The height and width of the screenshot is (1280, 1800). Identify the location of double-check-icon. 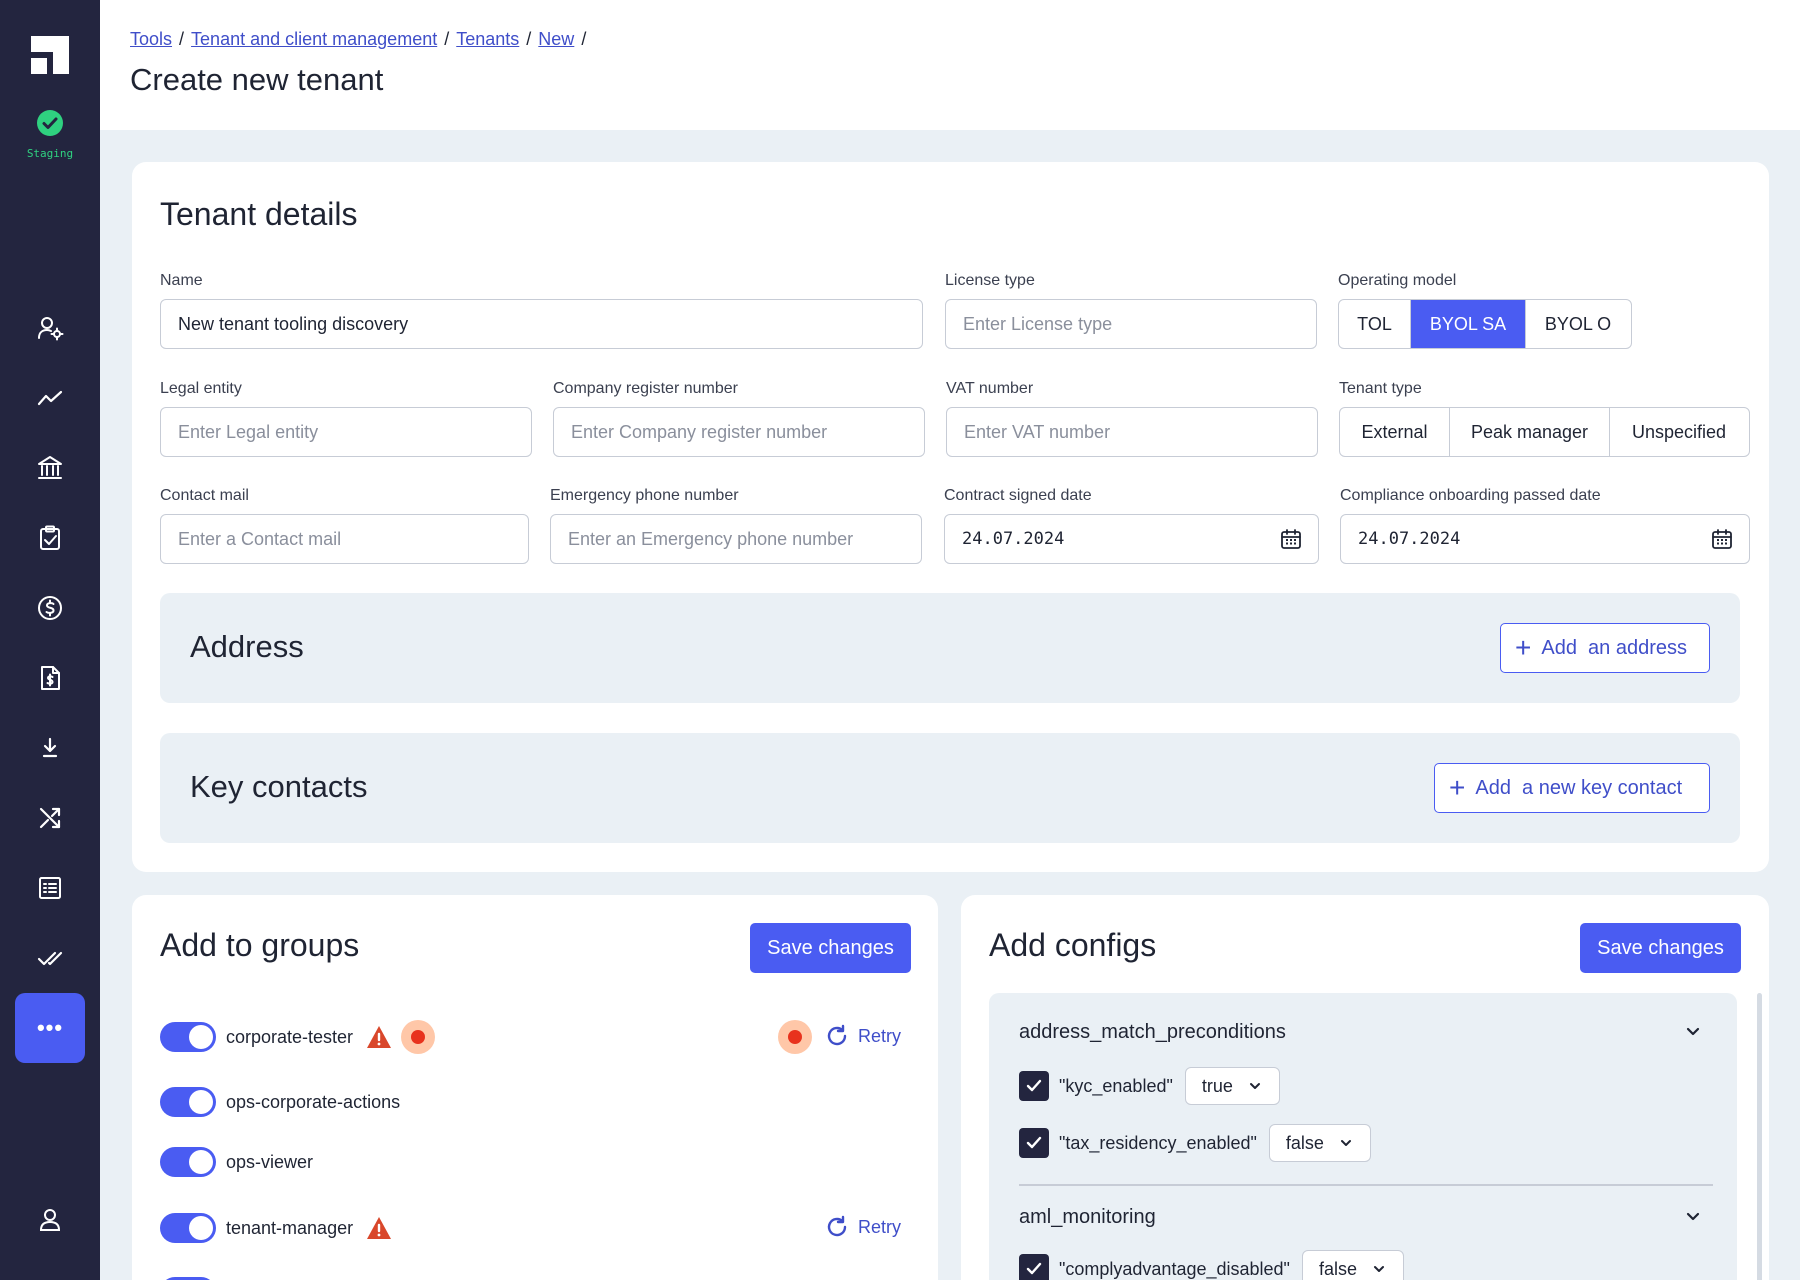
(50, 958).